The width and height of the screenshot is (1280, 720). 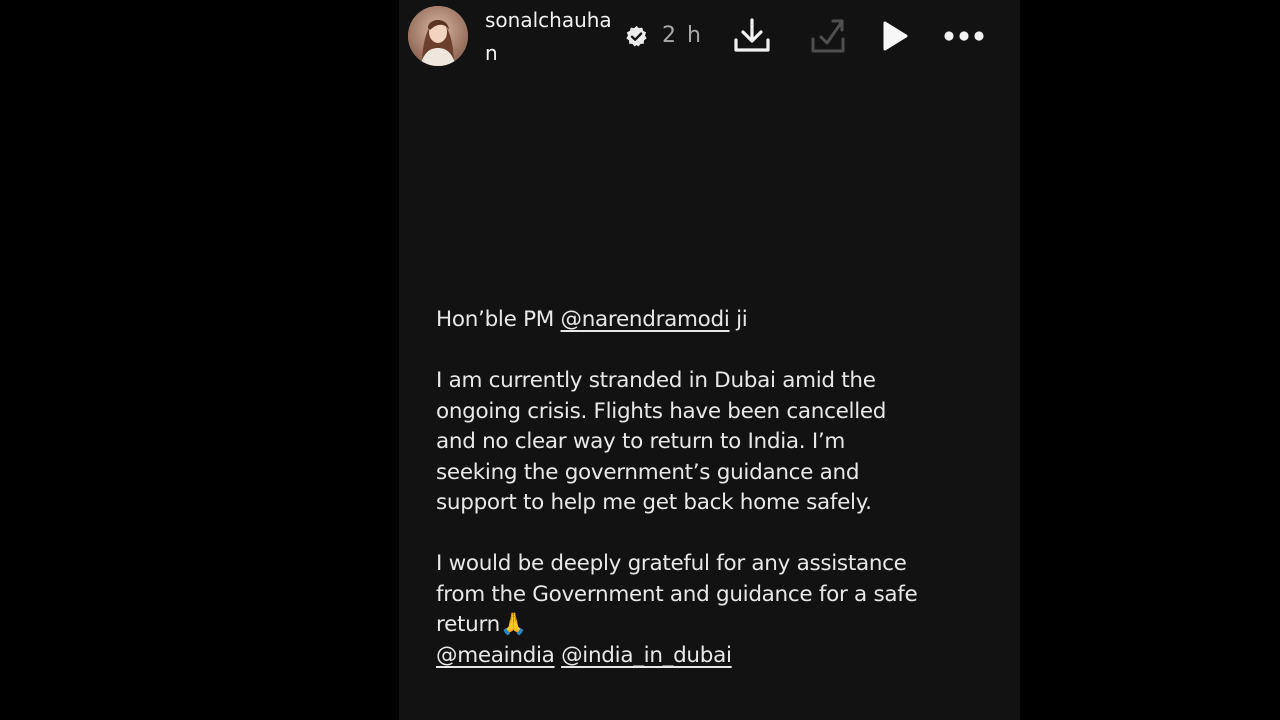 What do you see at coordinates (495, 319) in the screenshot?
I see `greeting-prefix: Hon’ble PM` at bounding box center [495, 319].